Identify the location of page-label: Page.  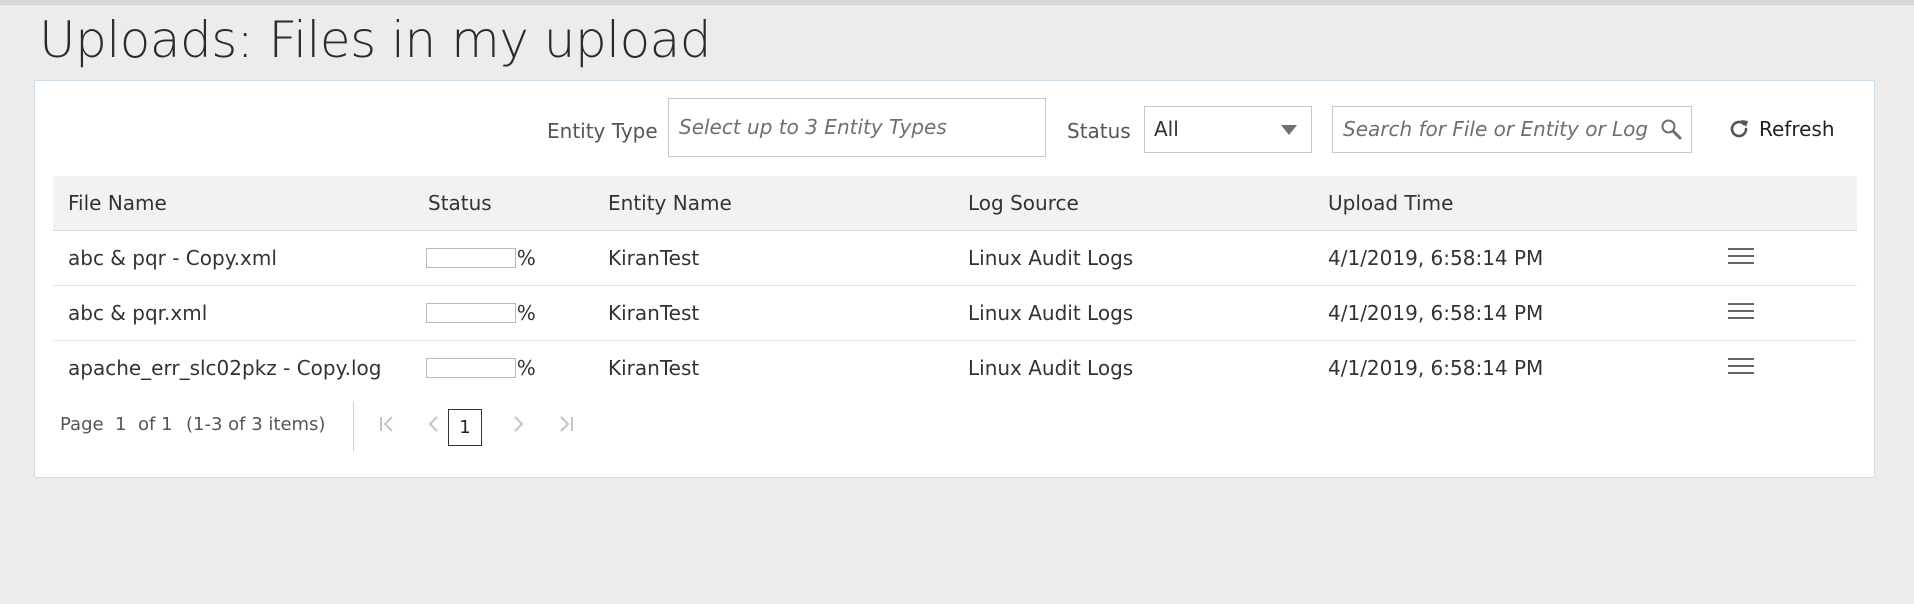
(82, 424).